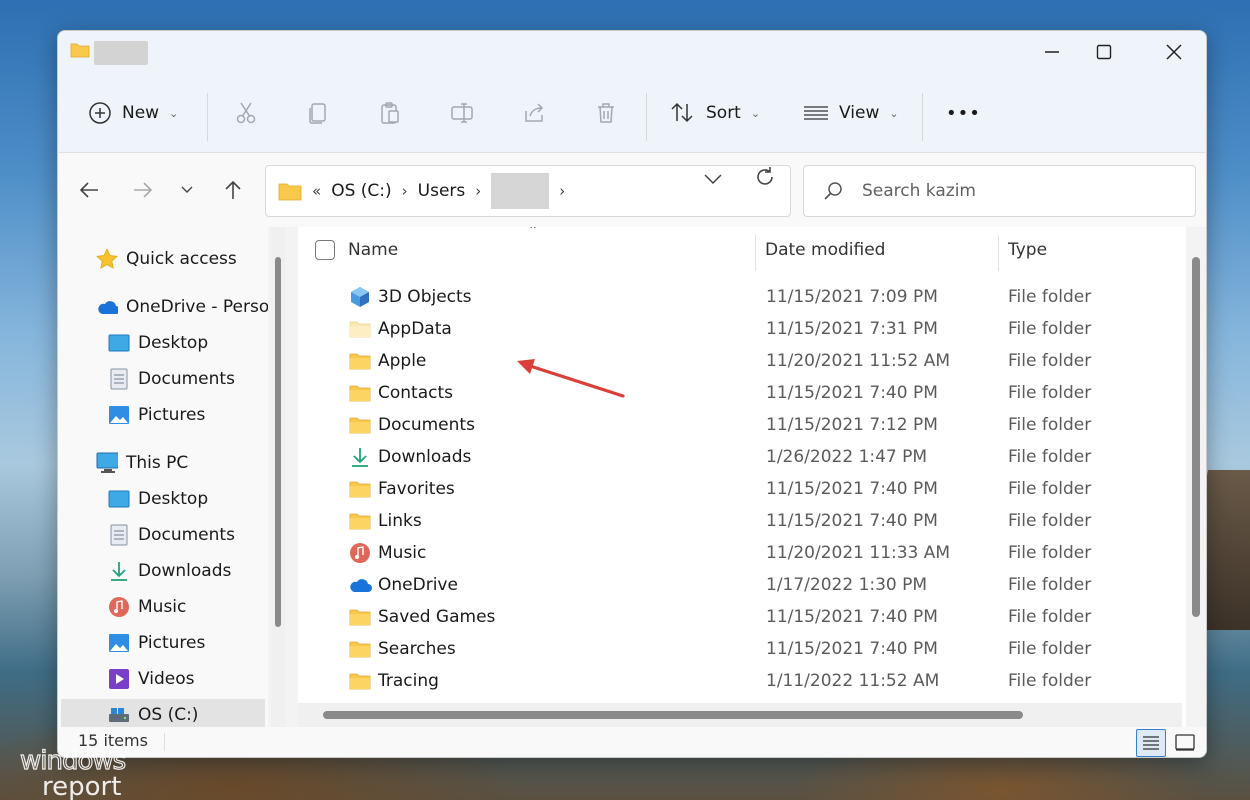  Describe the element at coordinates (393, 681) in the screenshot. I see `file-name-tracing: Tracing` at that location.